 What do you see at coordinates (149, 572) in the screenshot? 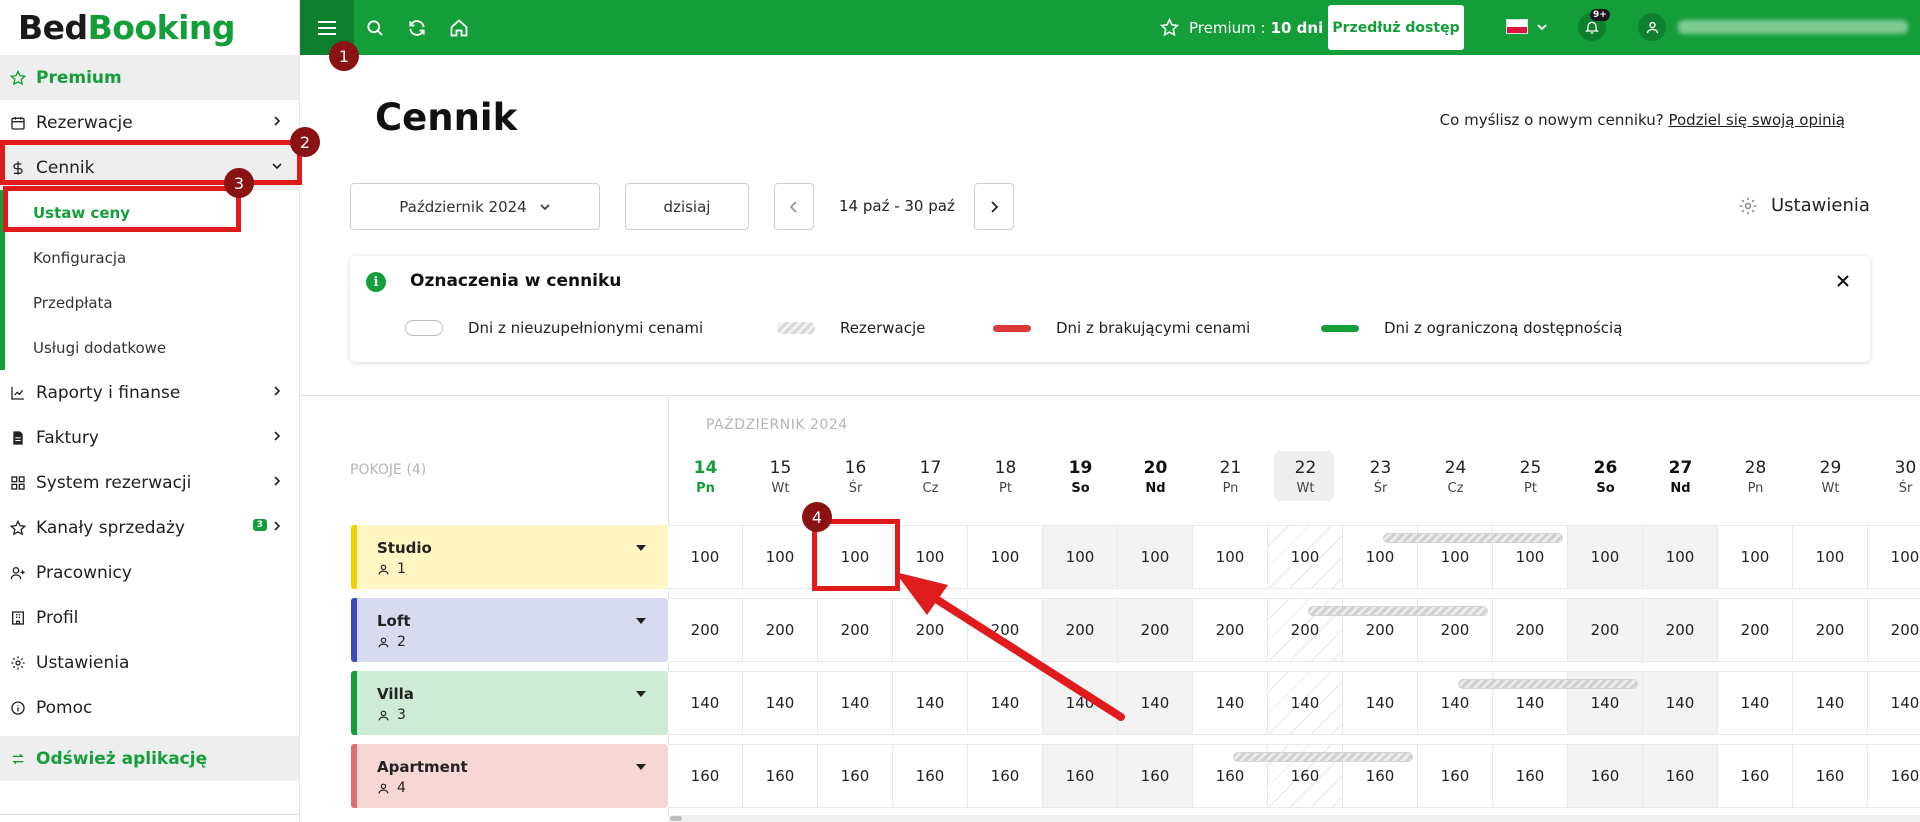
I see `sidebar-item-pracownicy: Pracownicy` at bounding box center [149, 572].